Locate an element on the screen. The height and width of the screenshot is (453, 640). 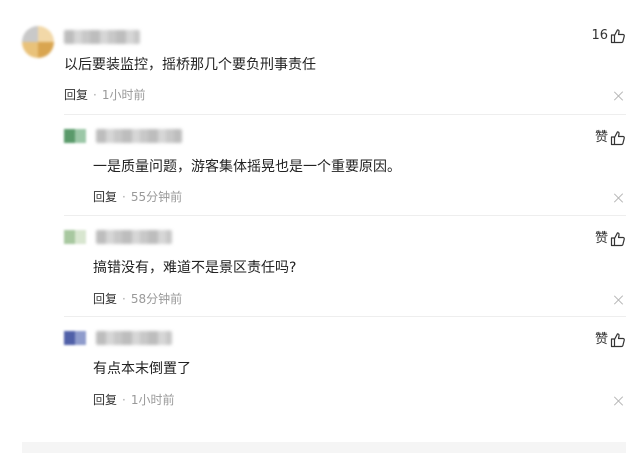
comment-text: 以后要装监控，摇桥那几个要负刑事责任 is located at coordinates (190, 65).